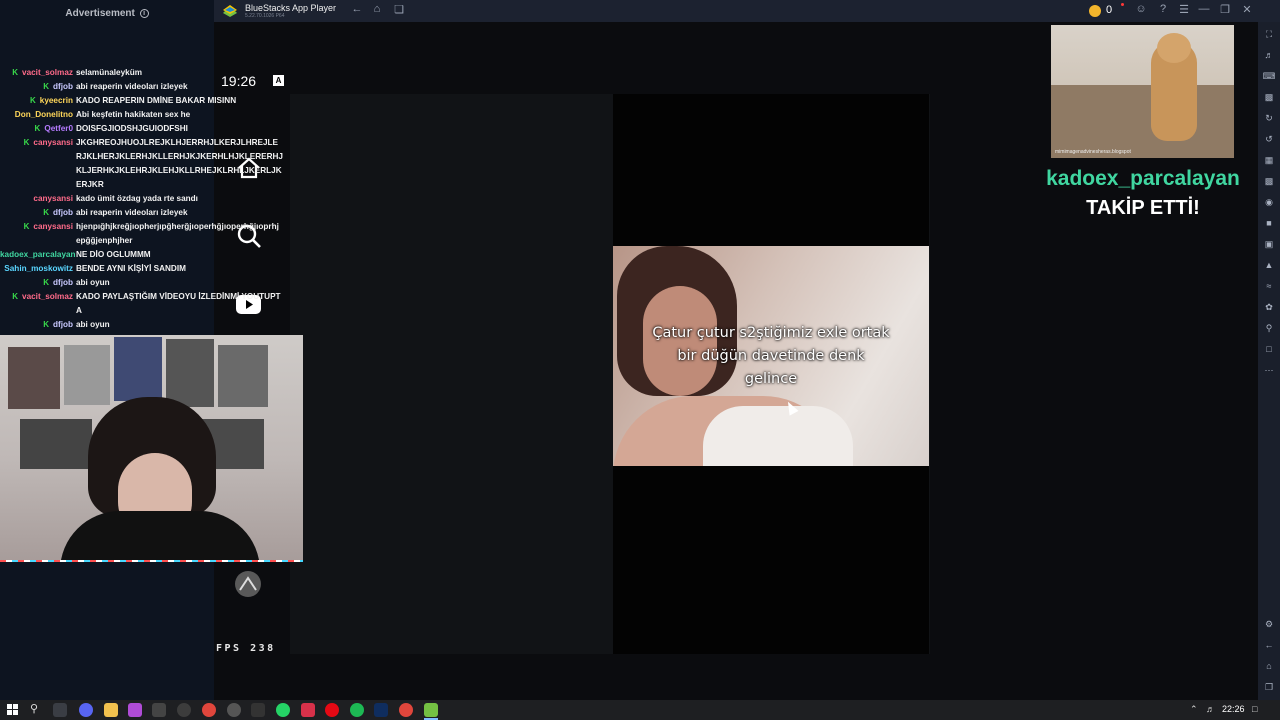  Describe the element at coordinates (145, 269) in the screenshot. I see `chat-message: Sahin_moskowitz BENDE AYNI KİŞİYİ SANDIM` at that location.